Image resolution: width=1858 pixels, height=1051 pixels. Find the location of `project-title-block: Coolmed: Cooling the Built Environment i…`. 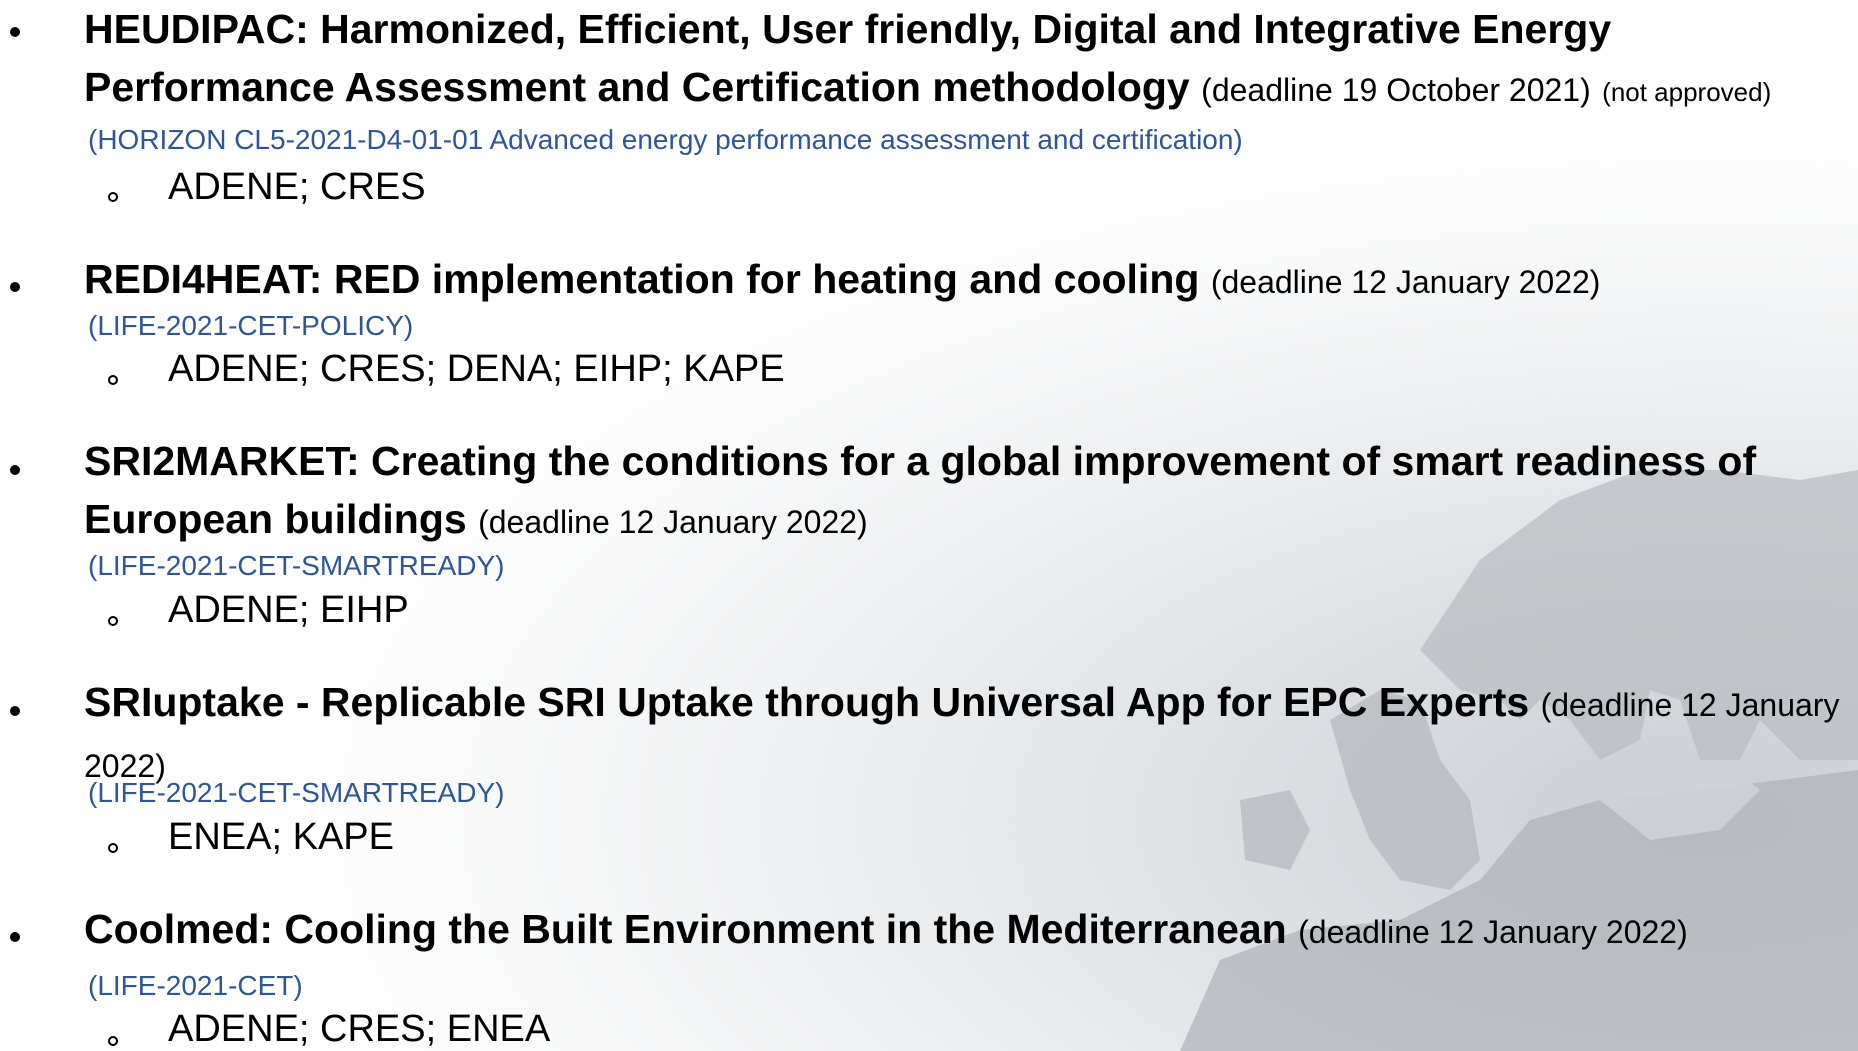

project-title-block: Coolmed: Cooling the Built Environment i… is located at coordinates (969, 930).